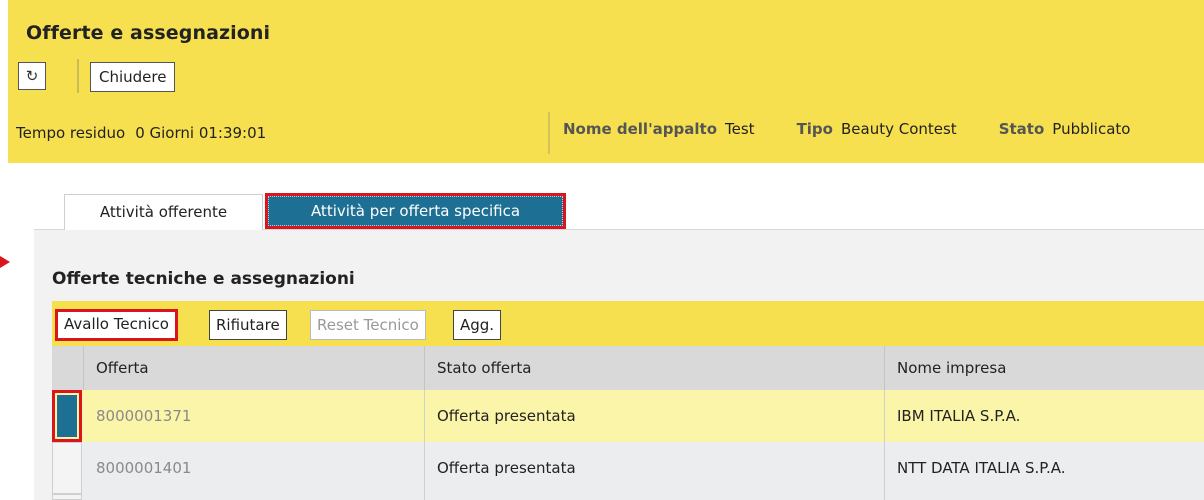 This screenshot has height=500, width=1204. Describe the element at coordinates (254, 468) in the screenshot. I see `cell-offerta: 8000001401` at that location.